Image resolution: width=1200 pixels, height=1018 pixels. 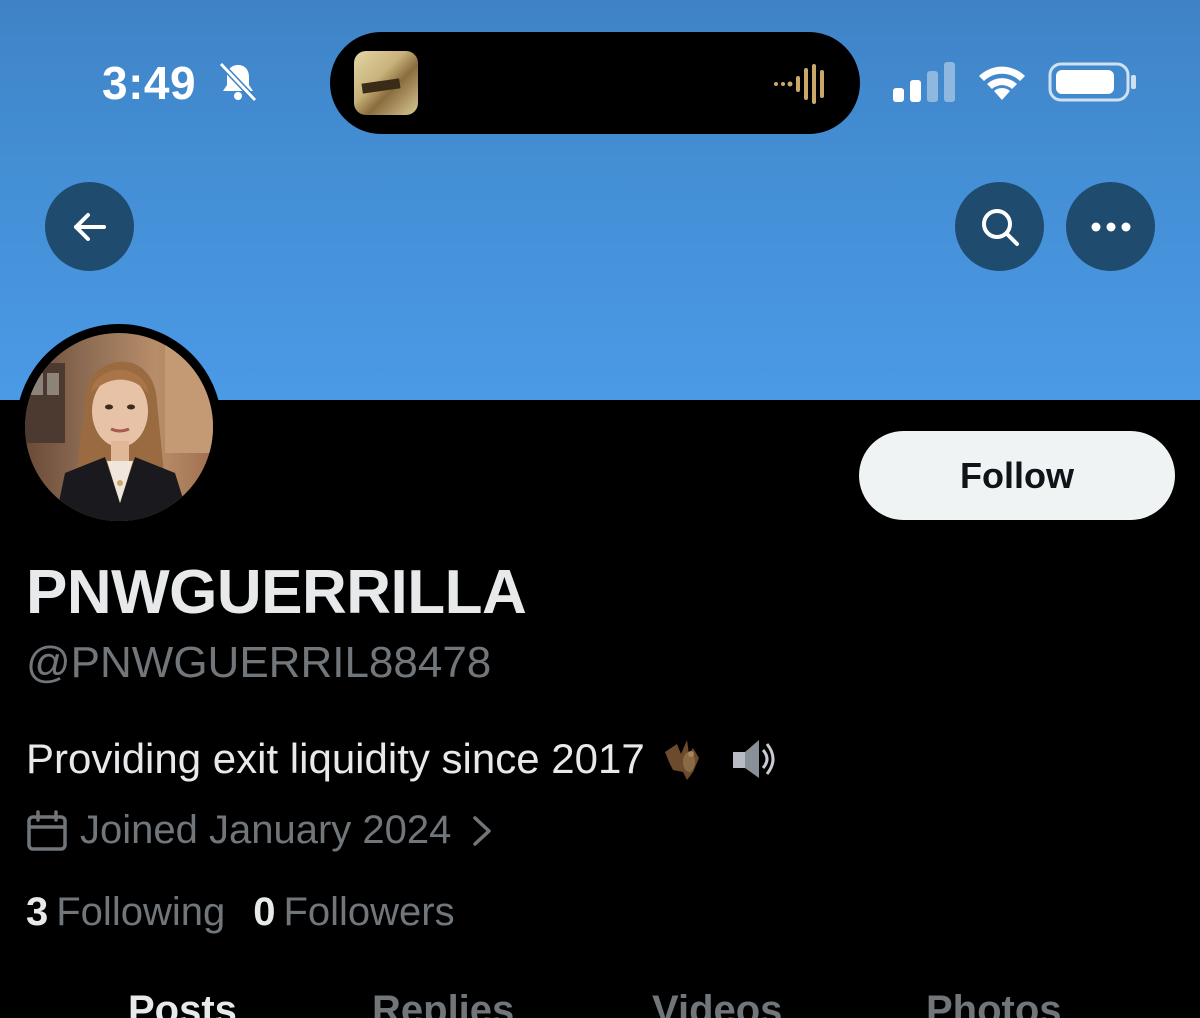 I want to click on search-button, so click(x=999, y=226).